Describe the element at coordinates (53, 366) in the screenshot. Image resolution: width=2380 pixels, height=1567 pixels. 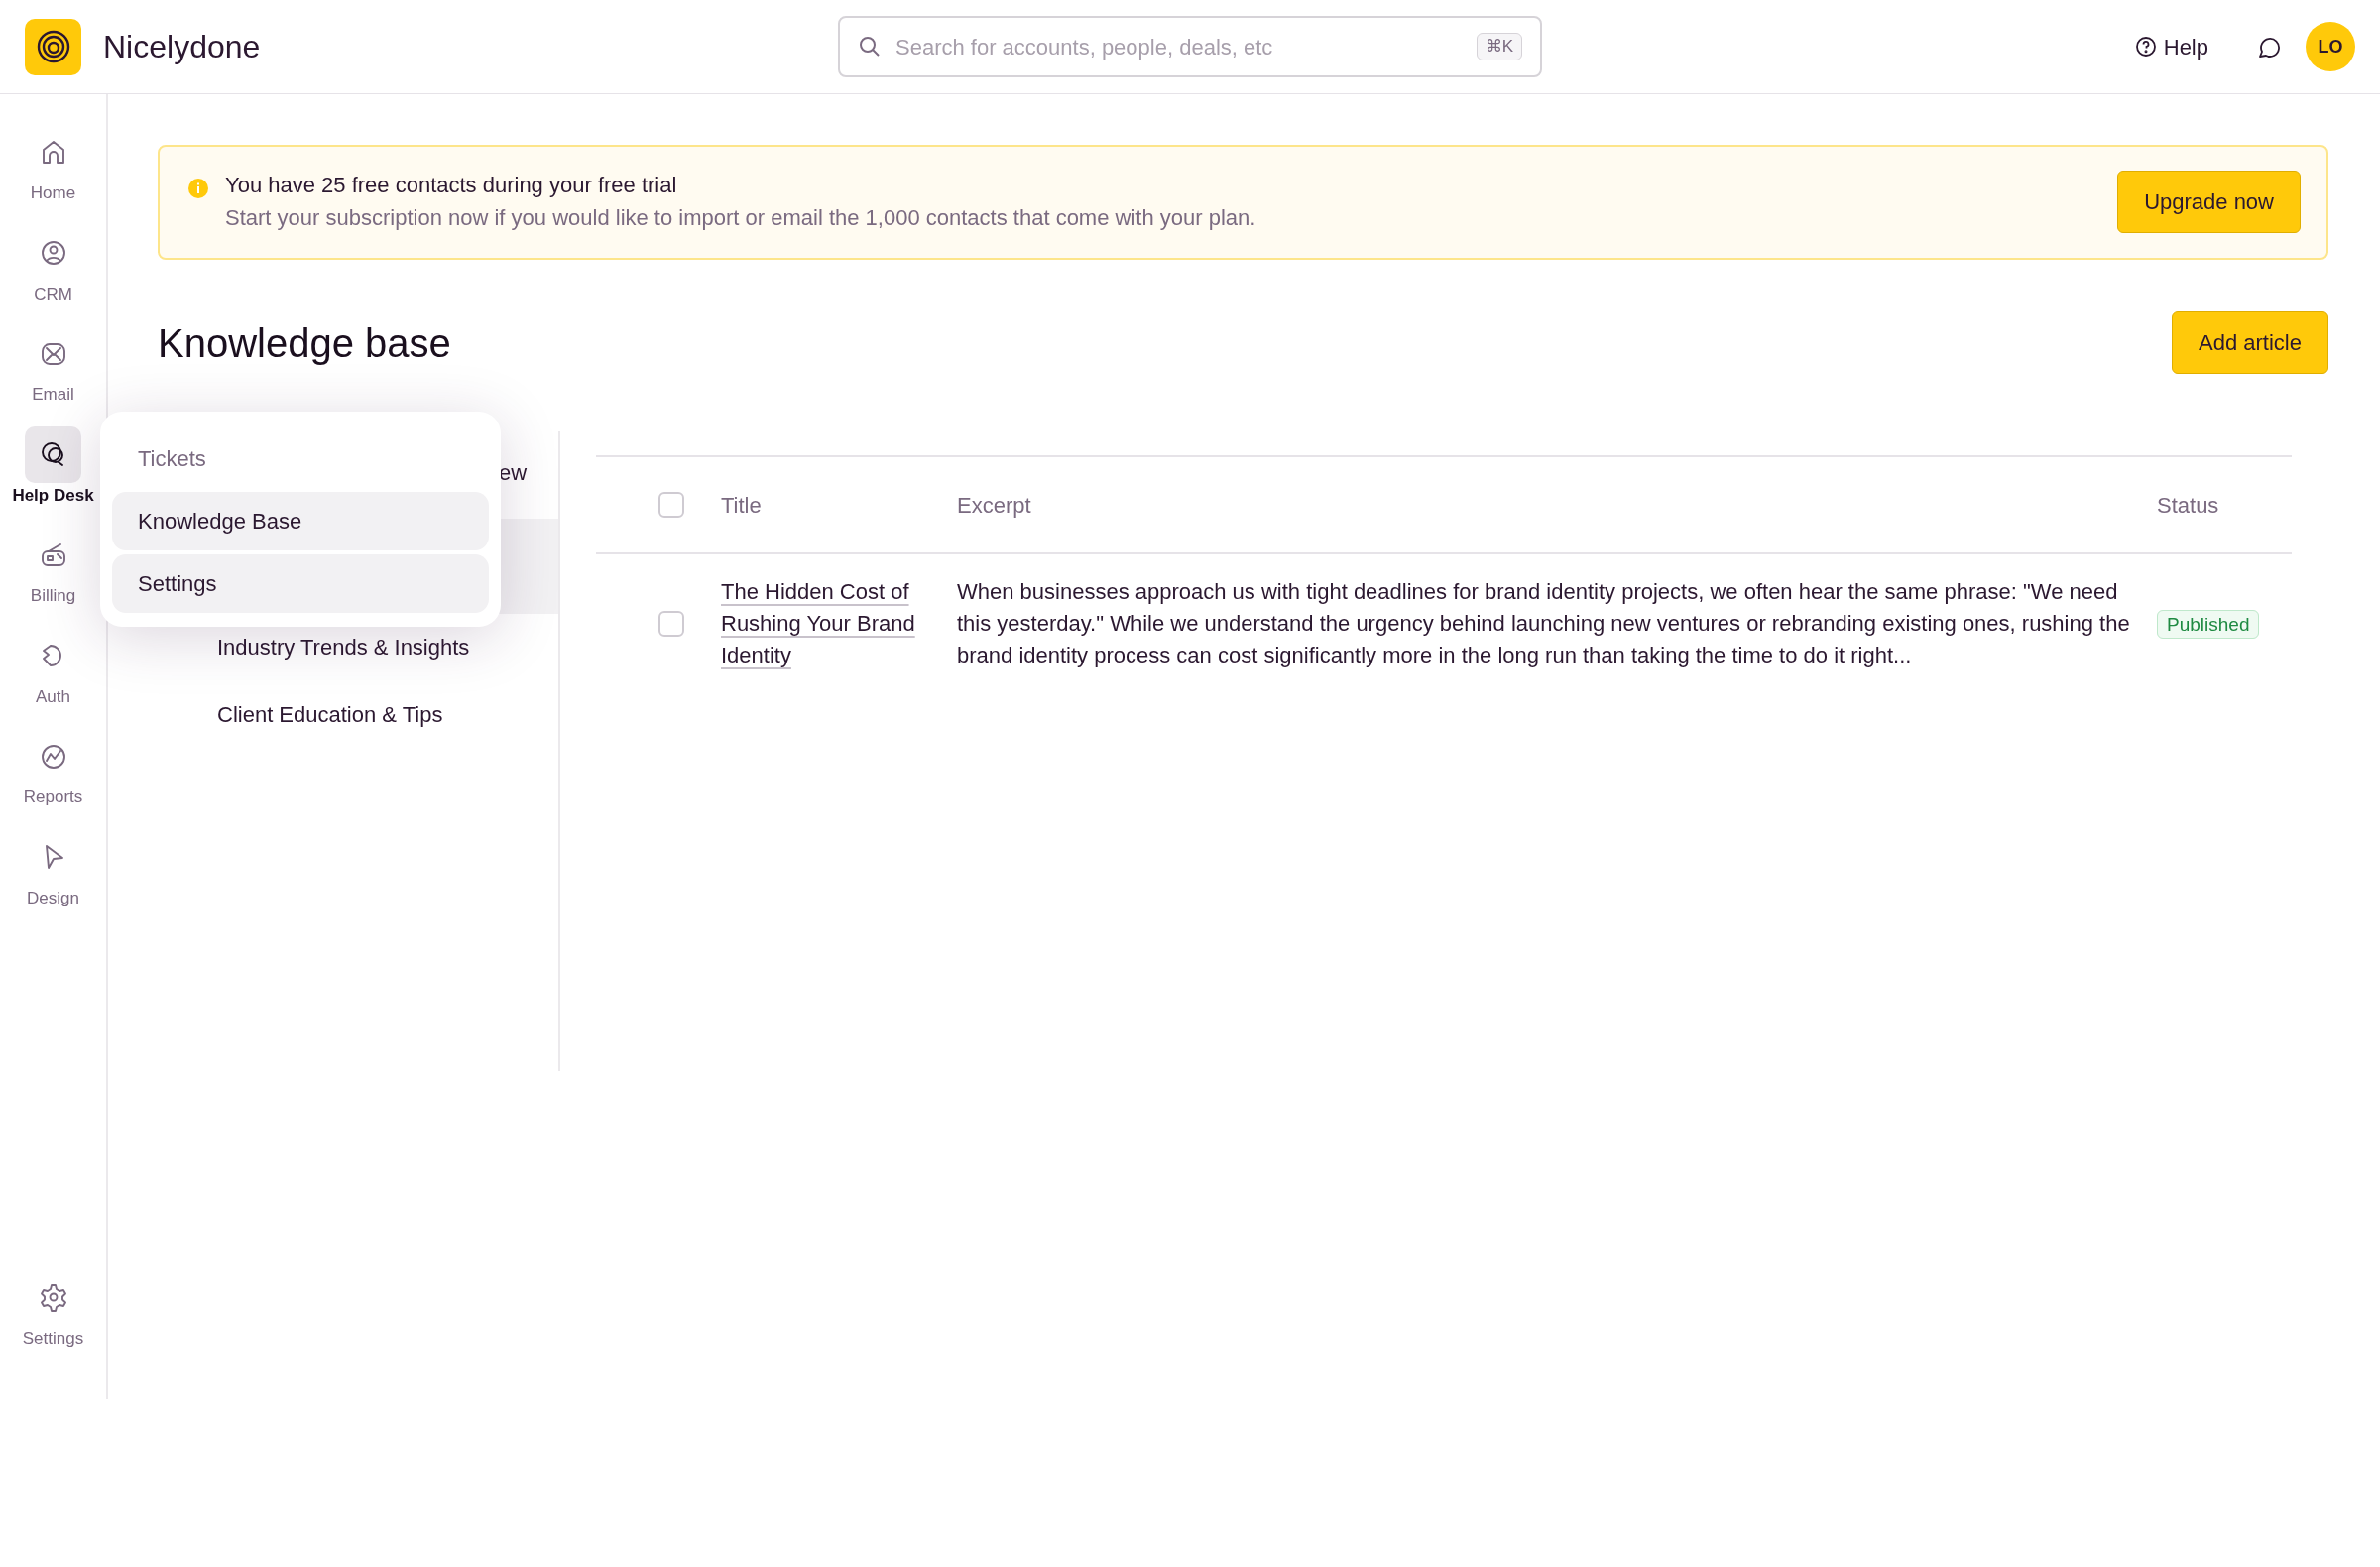
I see `nav-item: Email` at that location.